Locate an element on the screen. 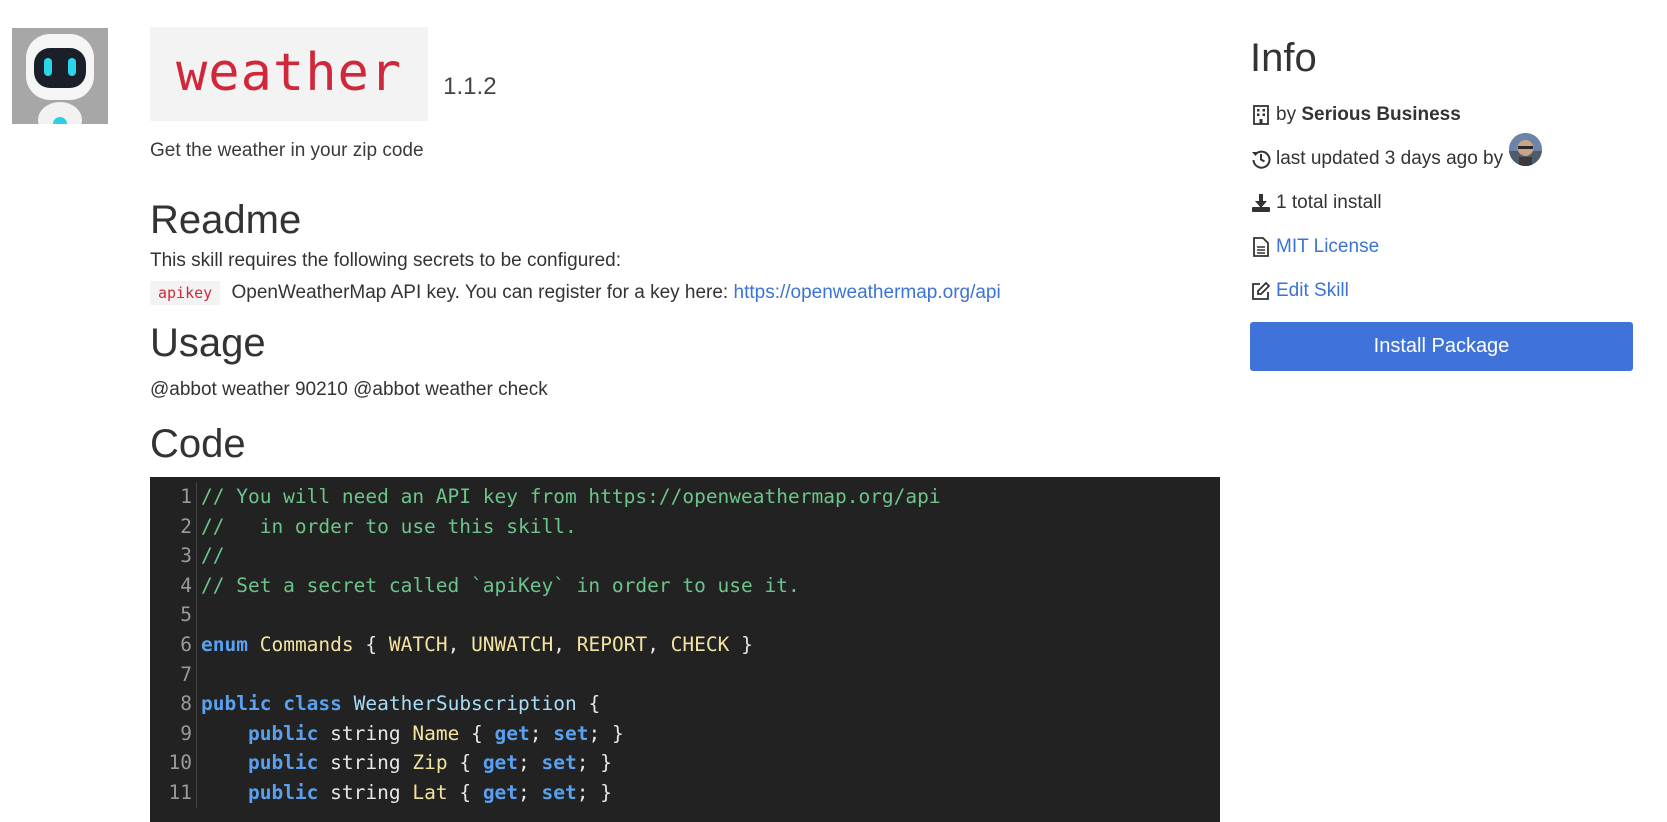 The image size is (1667, 822). code-line: 11 public string Lat { get; set; } is located at coordinates (685, 792).